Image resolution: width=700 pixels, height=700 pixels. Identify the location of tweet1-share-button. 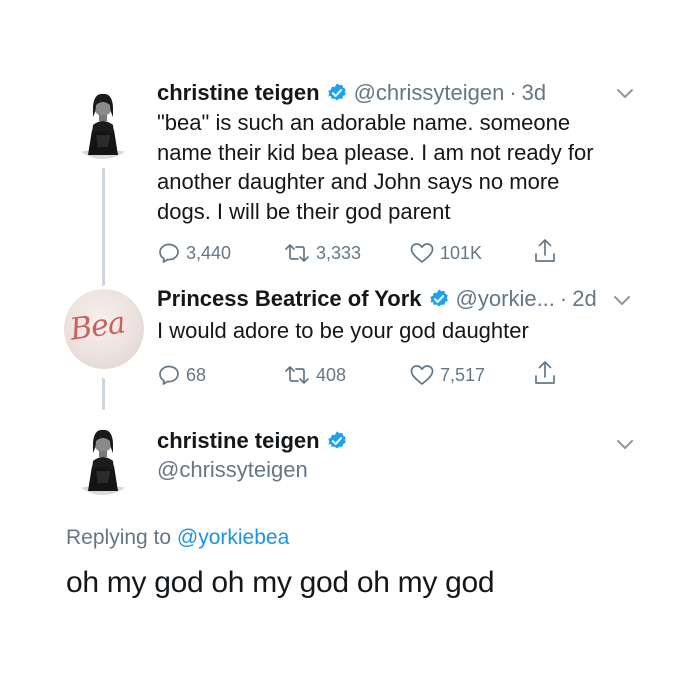
(547, 251).